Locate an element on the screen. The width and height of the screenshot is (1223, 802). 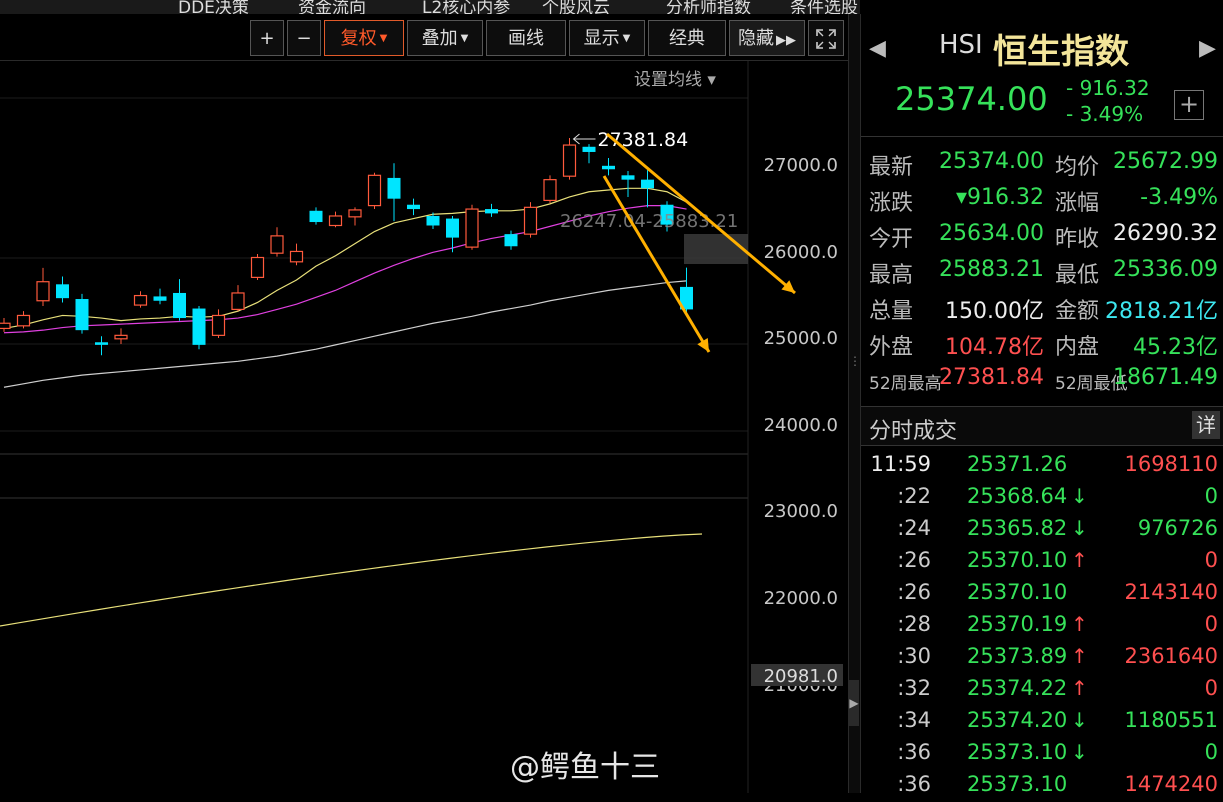
menu-condition: 条件选股 is located at coordinates (824, 7).